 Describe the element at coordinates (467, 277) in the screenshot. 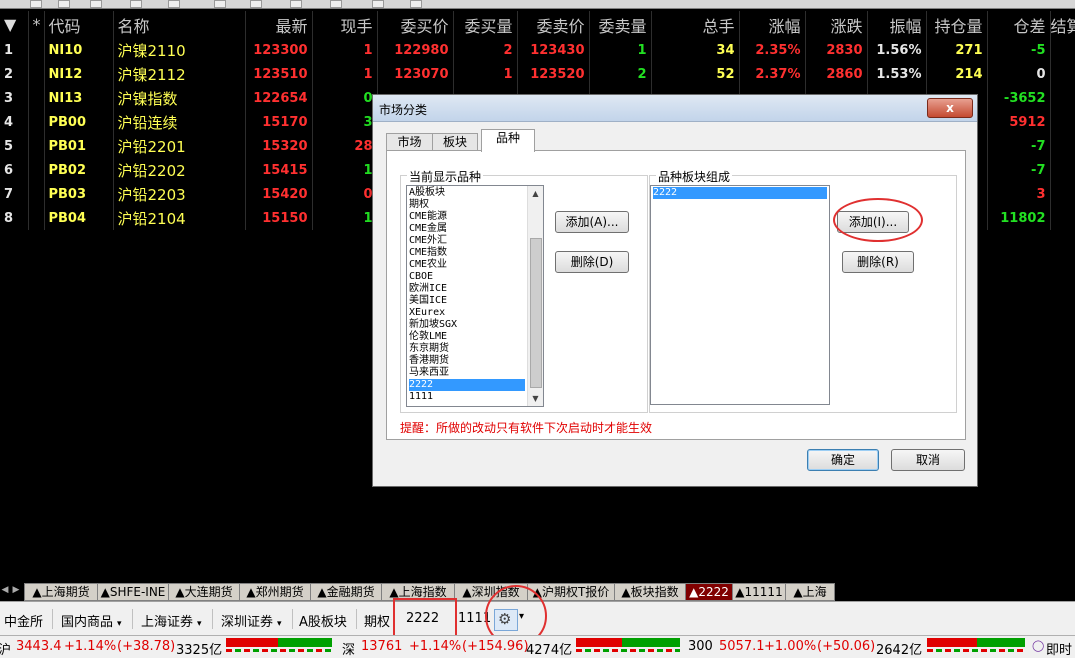

I see `list-item: CBOE` at that location.